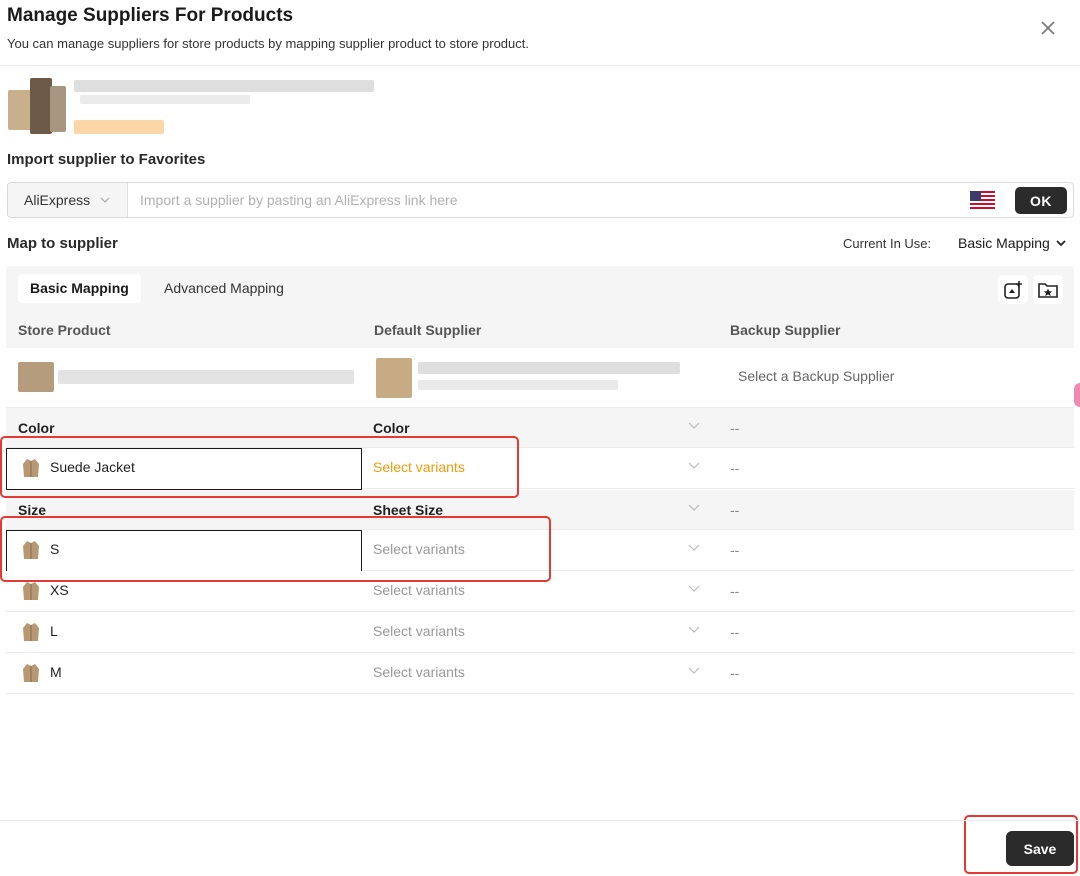  I want to click on import-bar: AliExpress OK, so click(540, 200).